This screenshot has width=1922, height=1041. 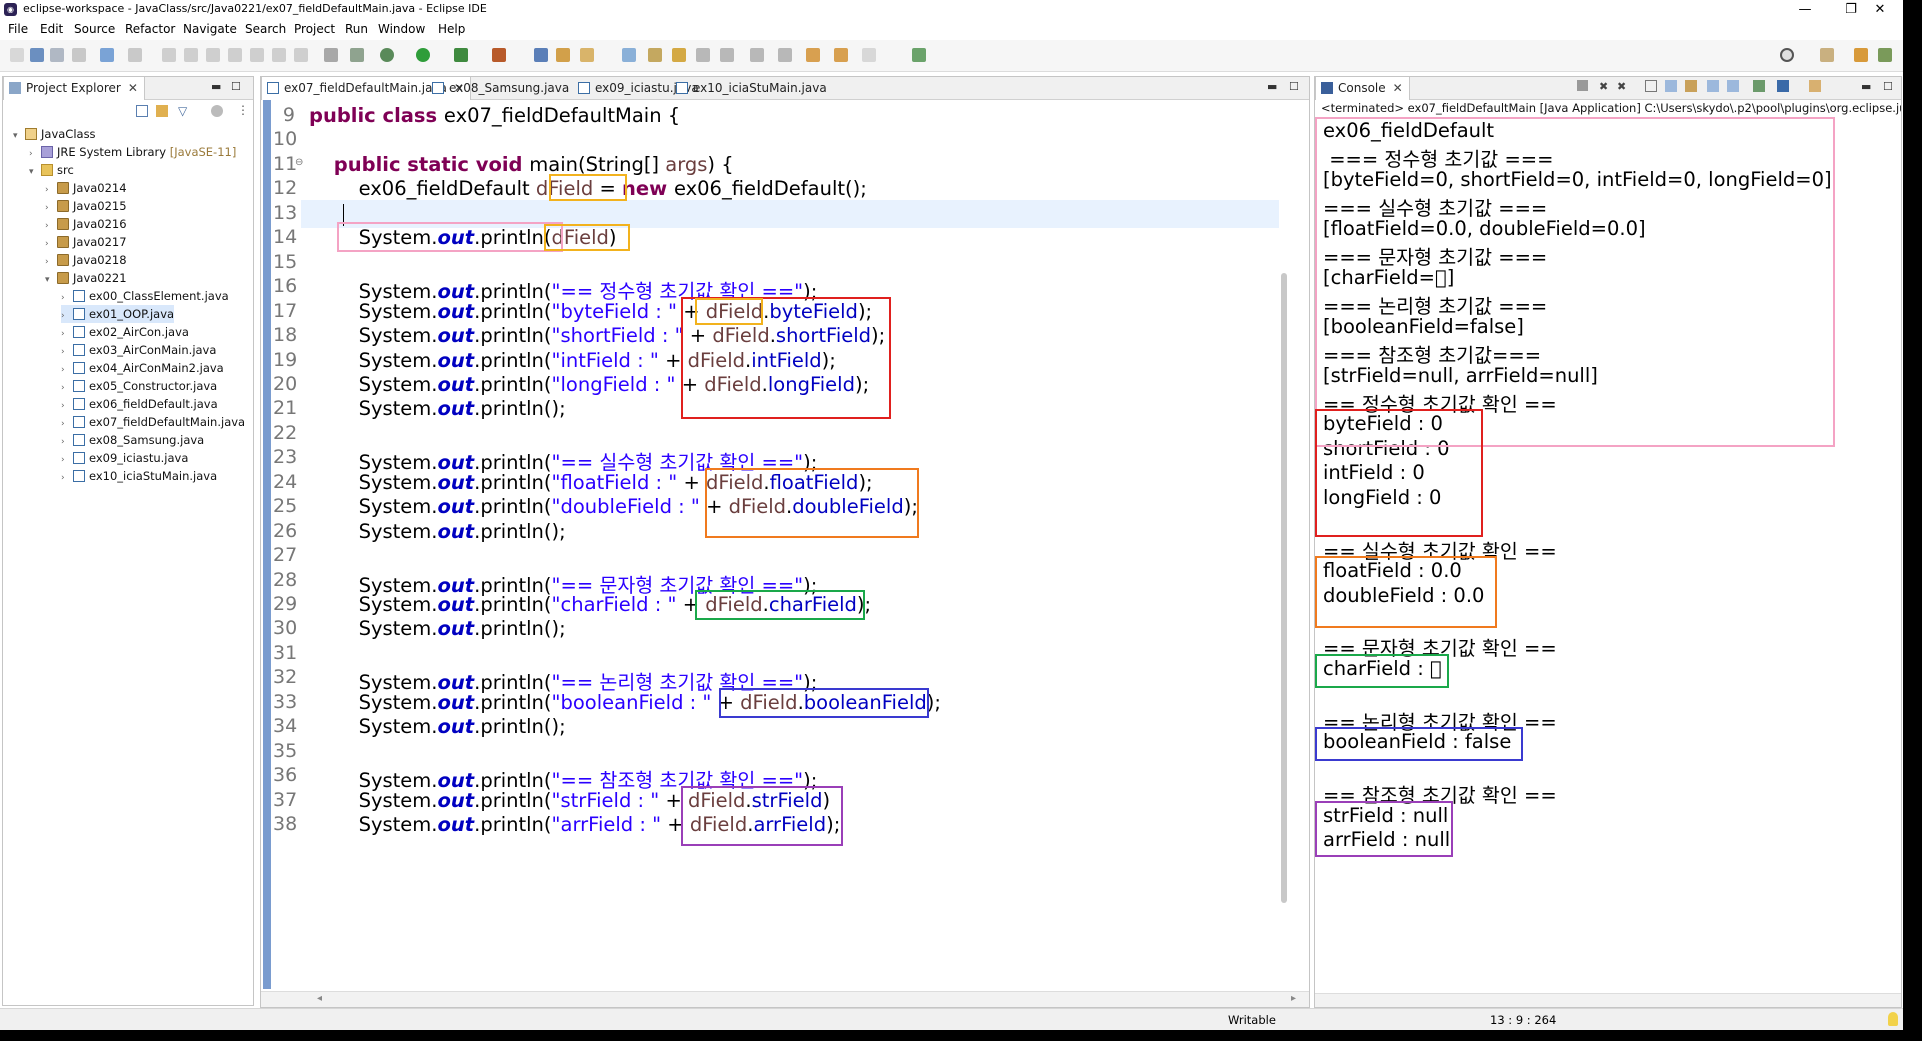 I want to click on minimize-editor-icon: ▬, so click(x=1272, y=86).